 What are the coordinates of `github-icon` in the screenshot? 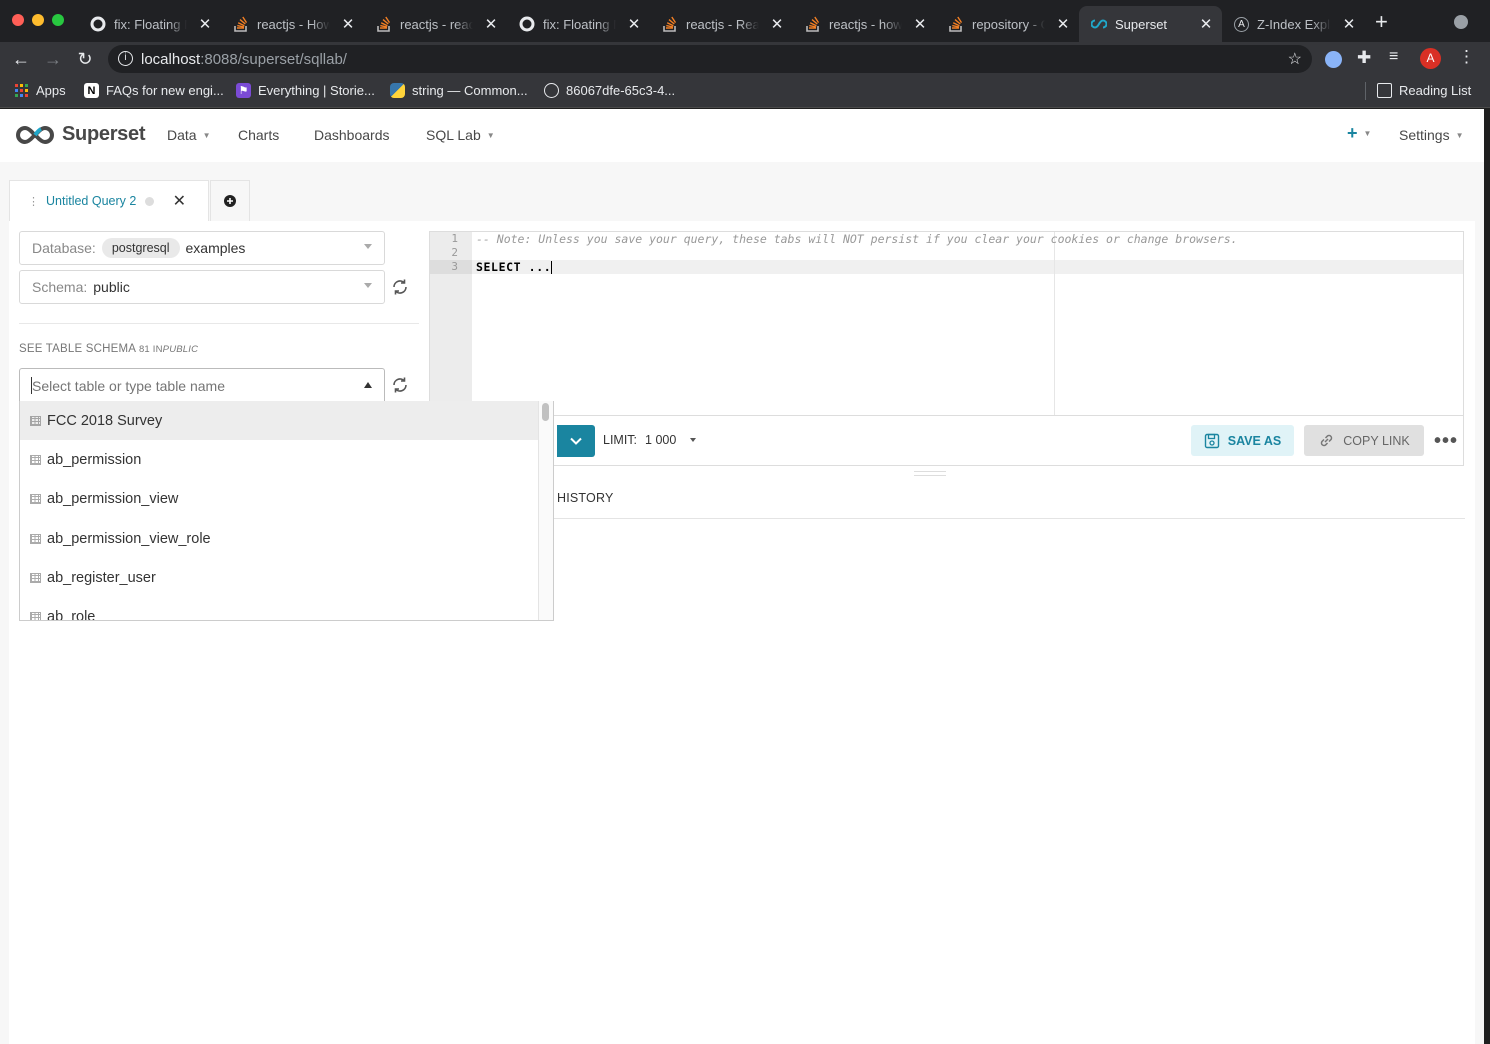 It's located at (527, 24).